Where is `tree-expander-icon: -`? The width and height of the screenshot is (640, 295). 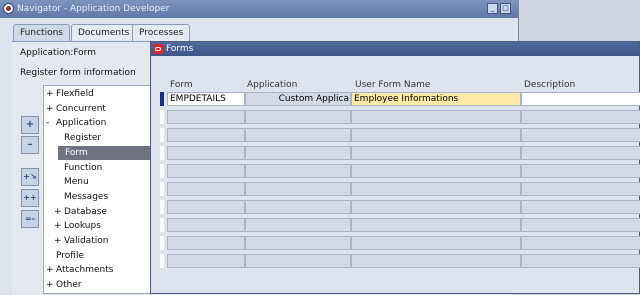
tree-expander-icon: - is located at coordinates (51, 123).